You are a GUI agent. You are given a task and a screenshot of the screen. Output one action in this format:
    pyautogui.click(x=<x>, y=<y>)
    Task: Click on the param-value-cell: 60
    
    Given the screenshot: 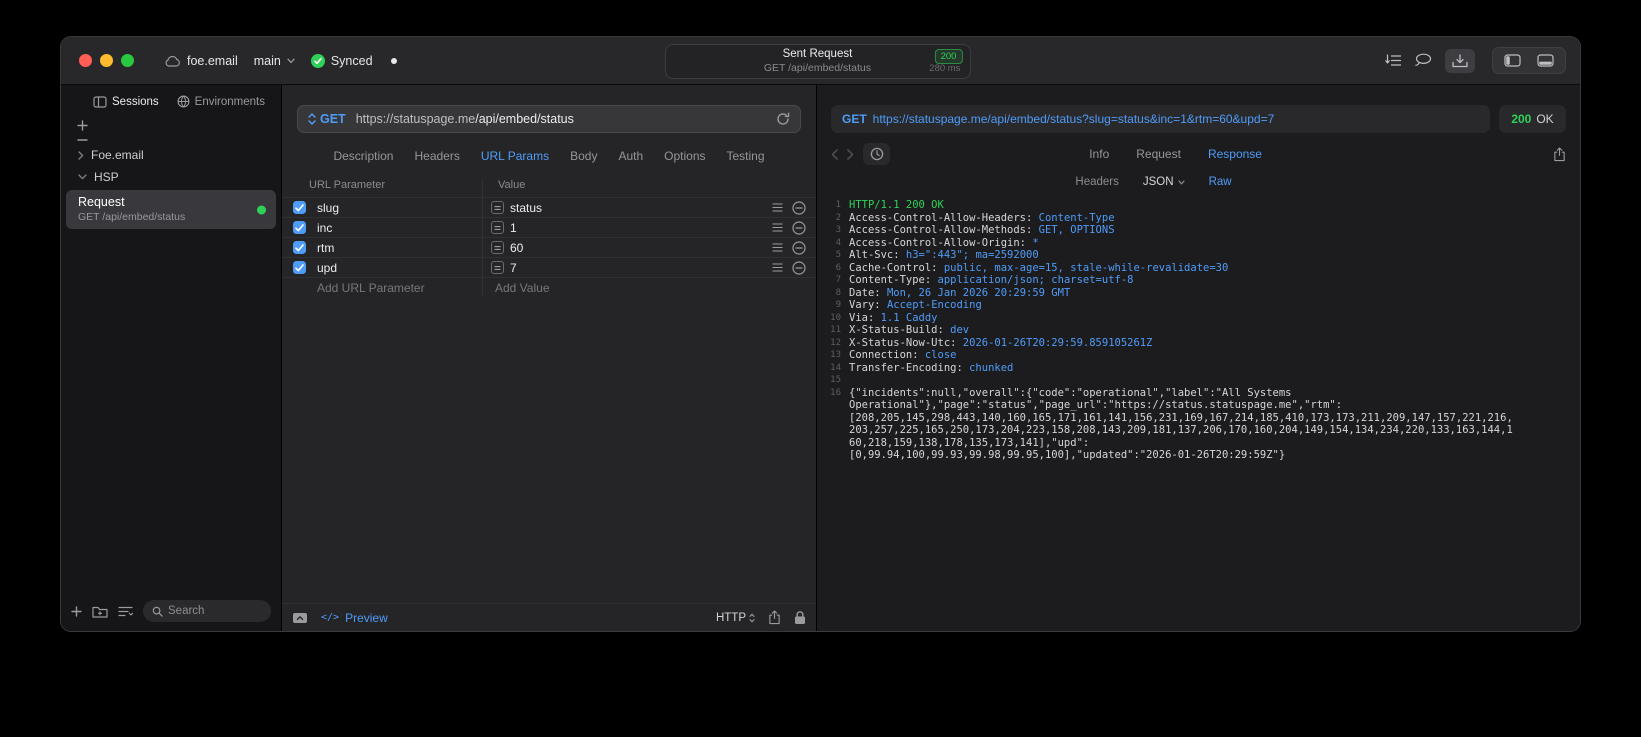 What is the action you would take?
    pyautogui.click(x=507, y=248)
    